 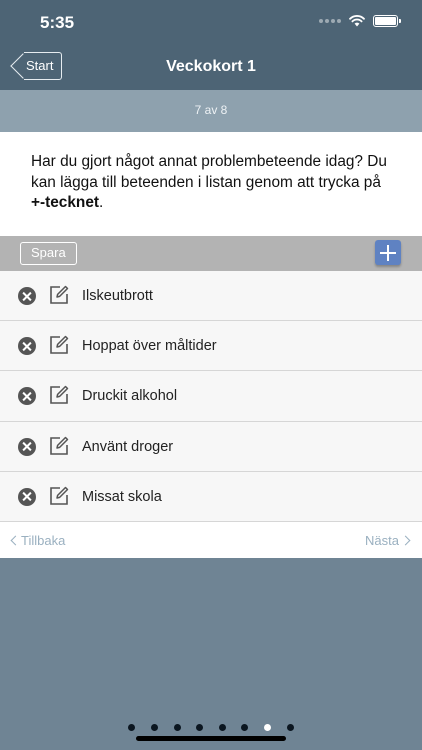 What do you see at coordinates (211, 111) in the screenshot?
I see `progress-indicator: 7 av 8` at bounding box center [211, 111].